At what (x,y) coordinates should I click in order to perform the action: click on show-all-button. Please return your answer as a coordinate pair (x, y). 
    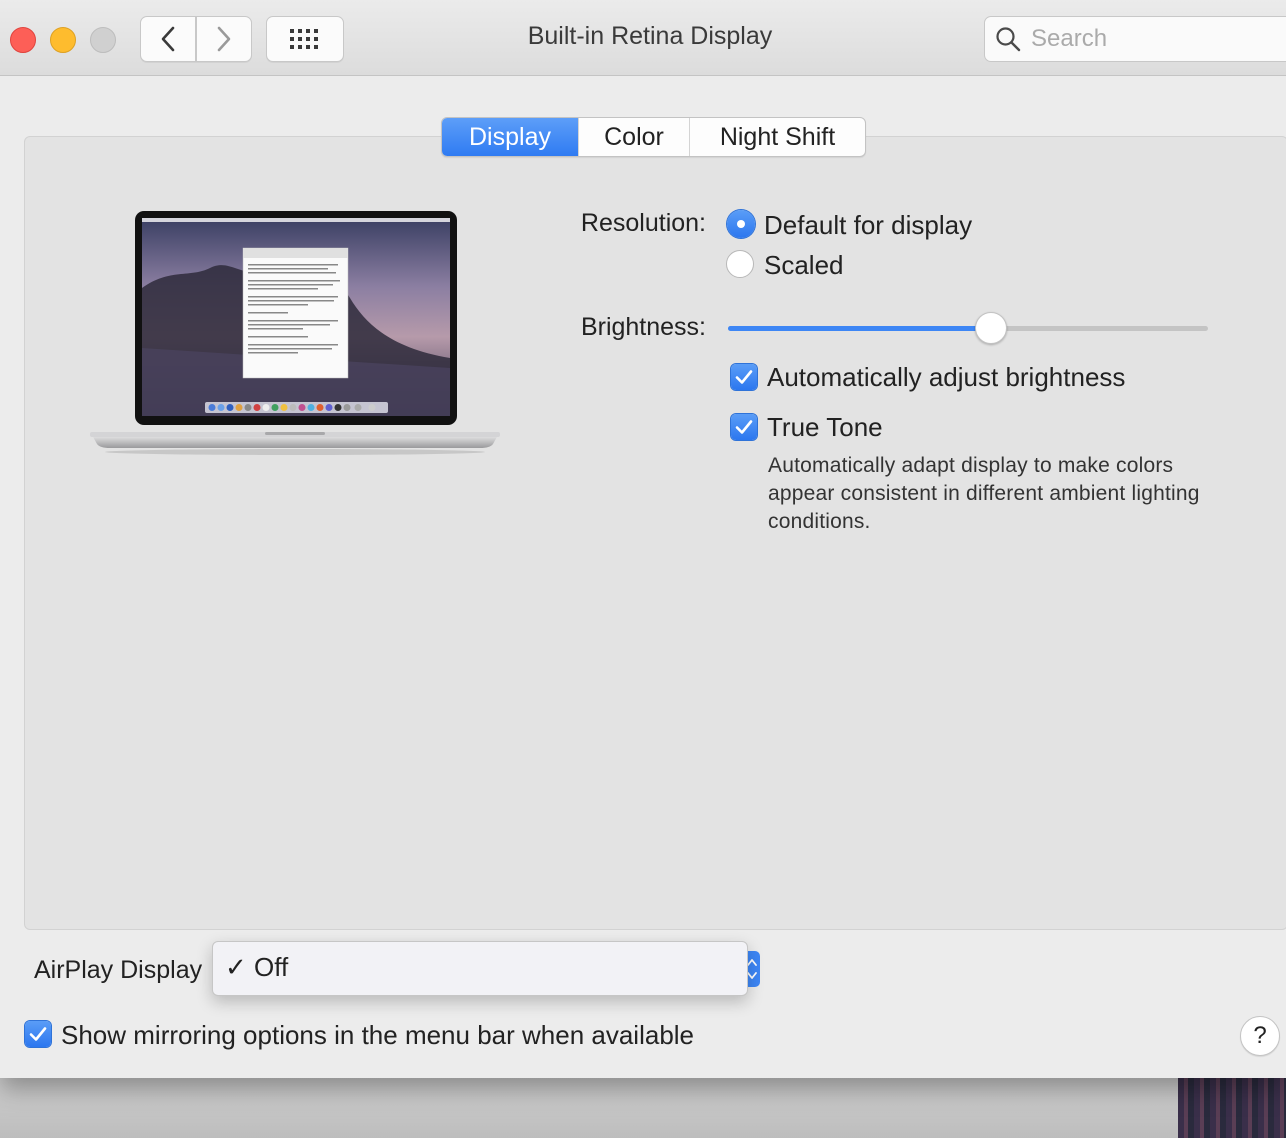
    Looking at the image, I should click on (305, 39).